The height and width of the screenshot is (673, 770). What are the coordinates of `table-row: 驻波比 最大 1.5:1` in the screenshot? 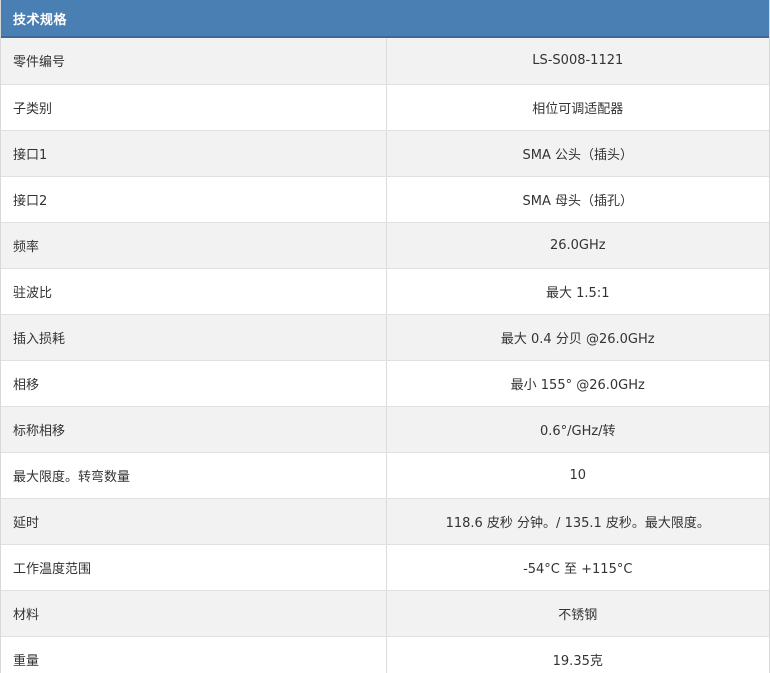 It's located at (385, 291).